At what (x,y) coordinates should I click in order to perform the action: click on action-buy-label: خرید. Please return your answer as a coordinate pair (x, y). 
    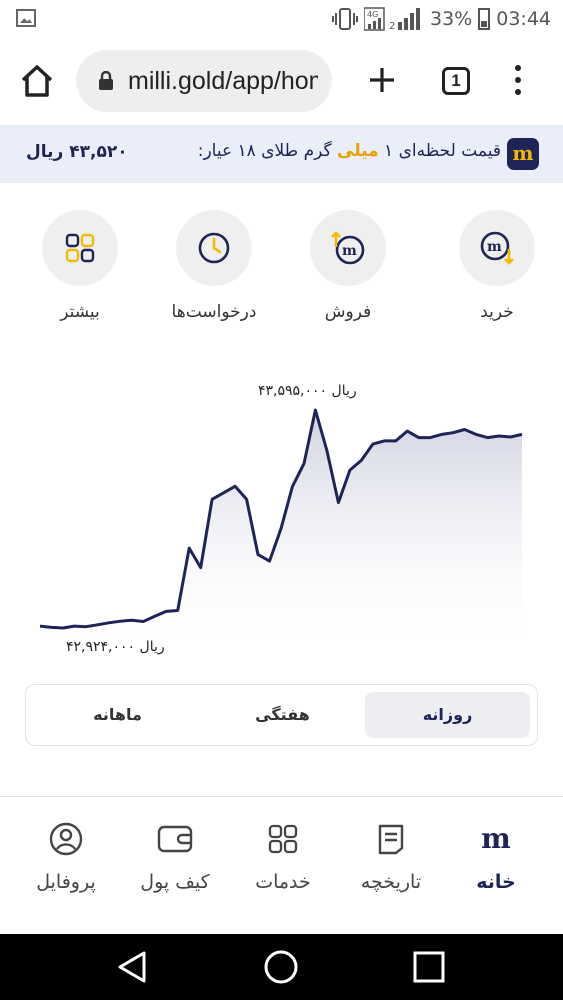
    Looking at the image, I should click on (497, 312).